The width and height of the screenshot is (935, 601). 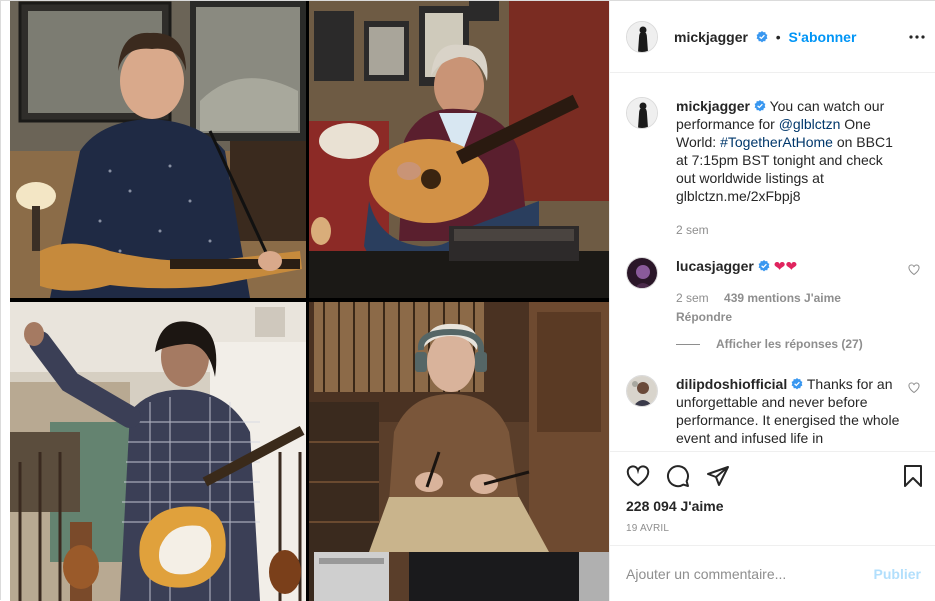 What do you see at coordinates (5, 301) in the screenshot?
I see `media-left-edge` at bounding box center [5, 301].